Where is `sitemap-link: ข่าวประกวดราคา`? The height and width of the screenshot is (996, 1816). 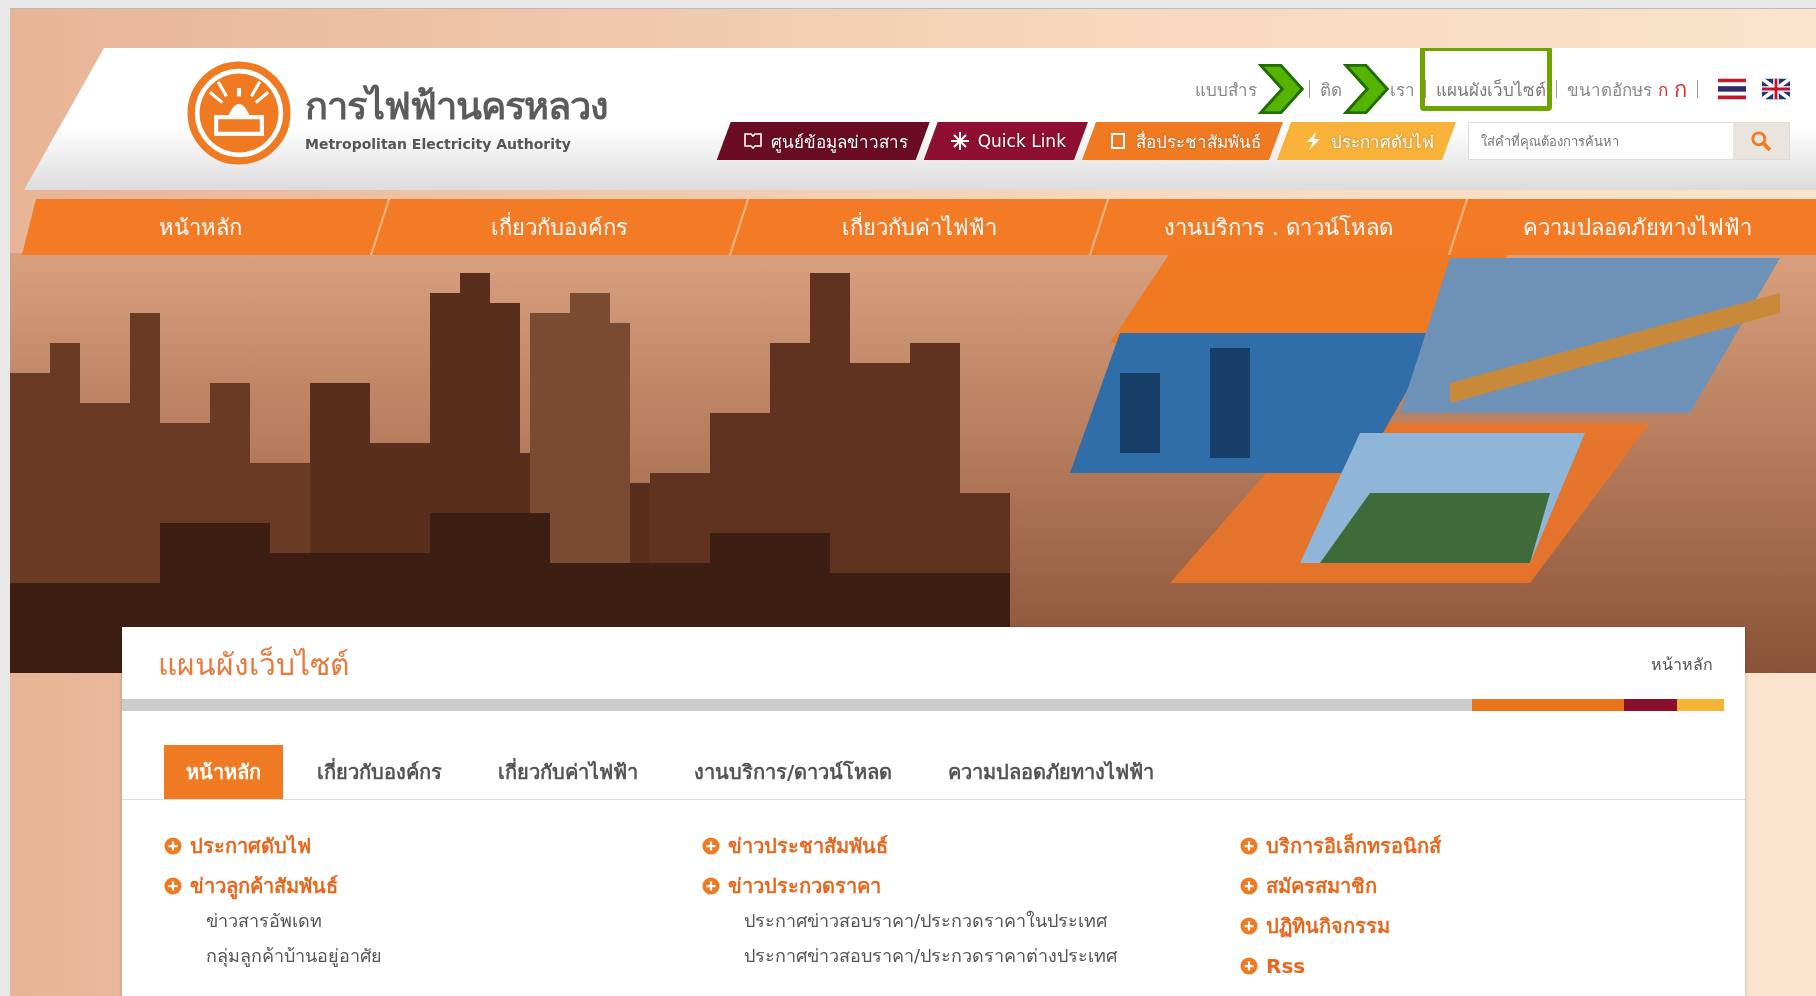 sitemap-link: ข่าวประกวดราคา is located at coordinates (804, 886).